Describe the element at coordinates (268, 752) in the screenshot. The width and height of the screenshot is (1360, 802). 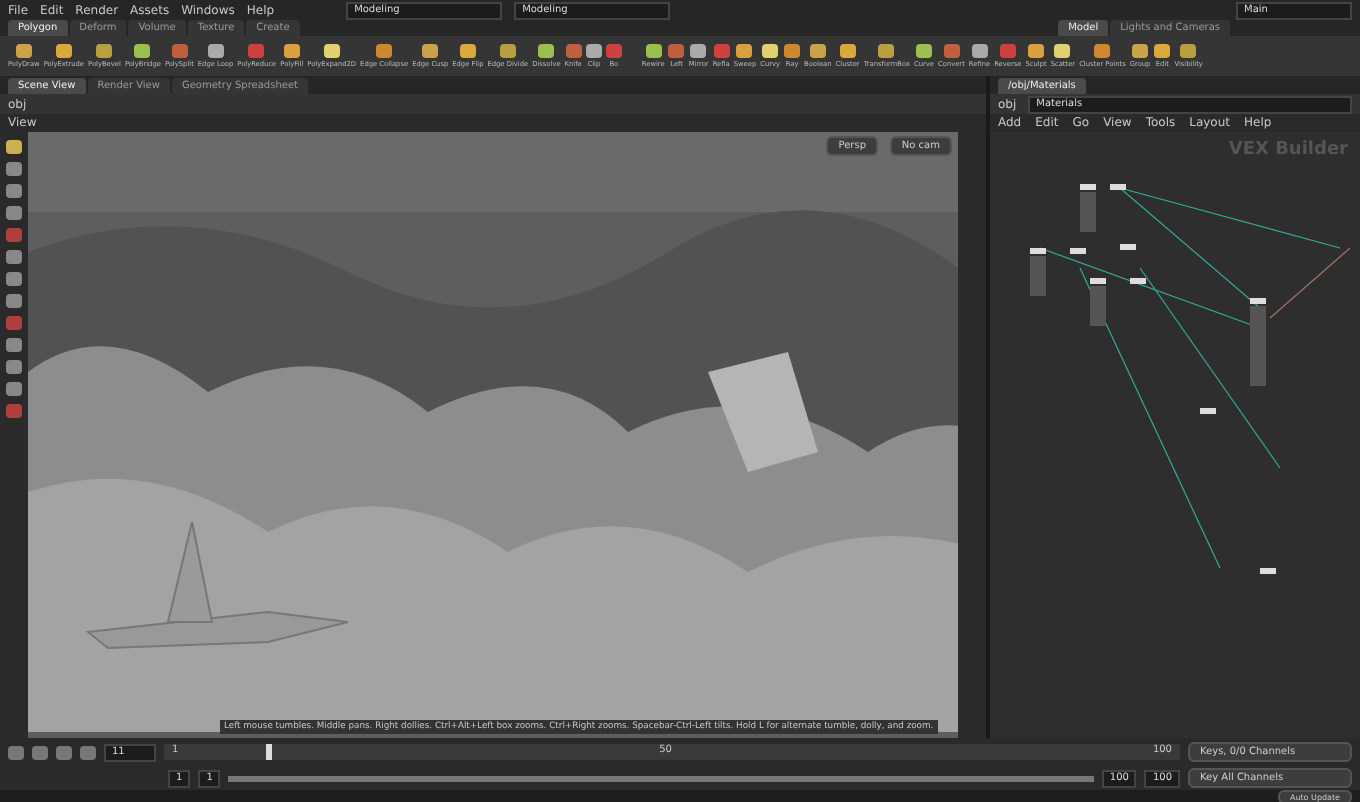
I see `playhead` at that location.